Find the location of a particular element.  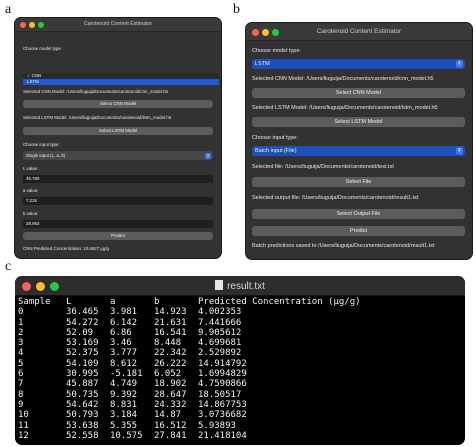

column-header: a is located at coordinates (113, 302).